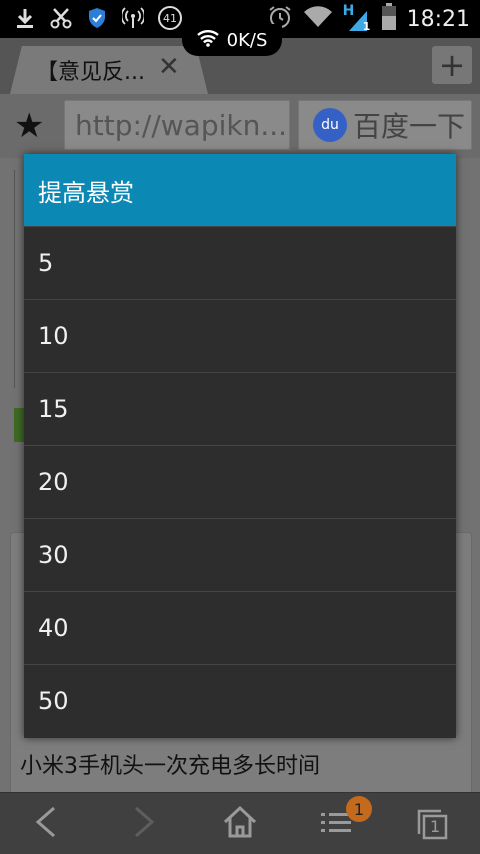 This screenshot has height=854, width=480. I want to click on home-icon, so click(240, 824).